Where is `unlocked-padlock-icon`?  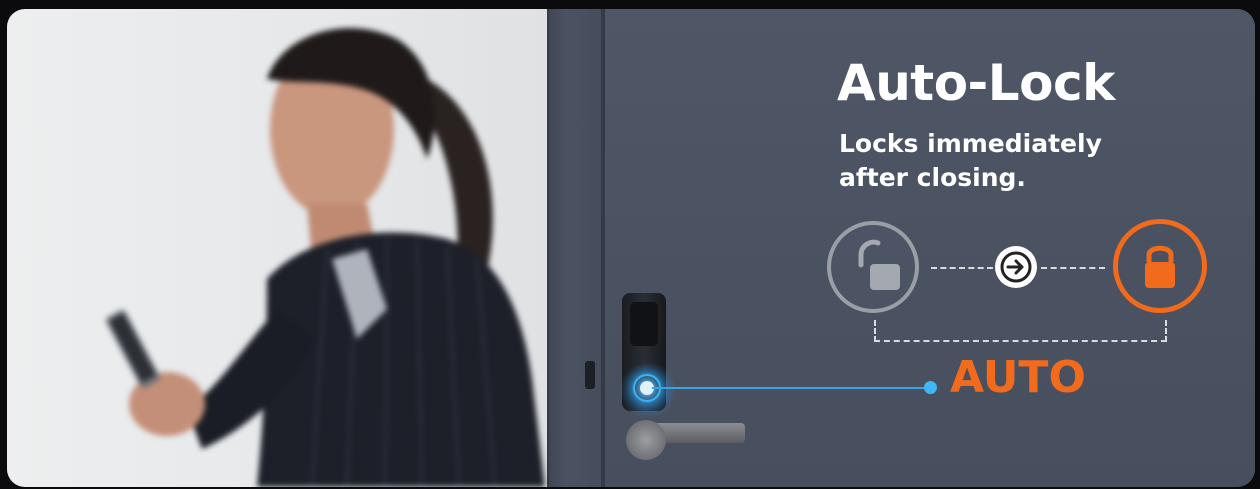 unlocked-padlock-icon is located at coordinates (873, 267).